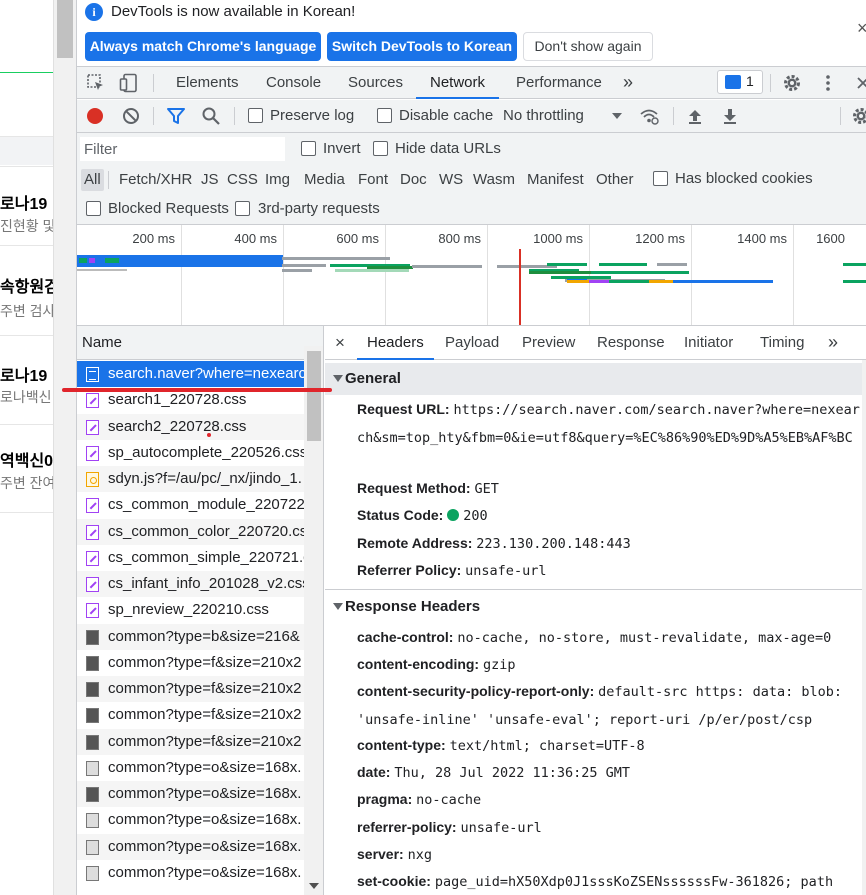 The height and width of the screenshot is (895, 866). I want to click on page-scrollbar-thumb, so click(65, 29).